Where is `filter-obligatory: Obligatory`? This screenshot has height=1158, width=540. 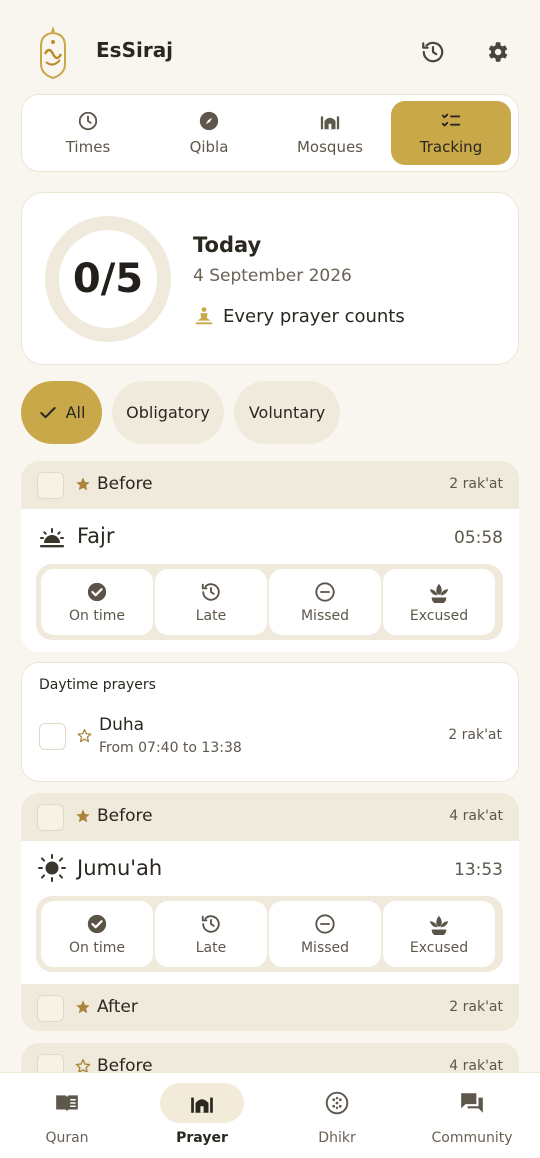
filter-obligatory: Obligatory is located at coordinates (168, 412).